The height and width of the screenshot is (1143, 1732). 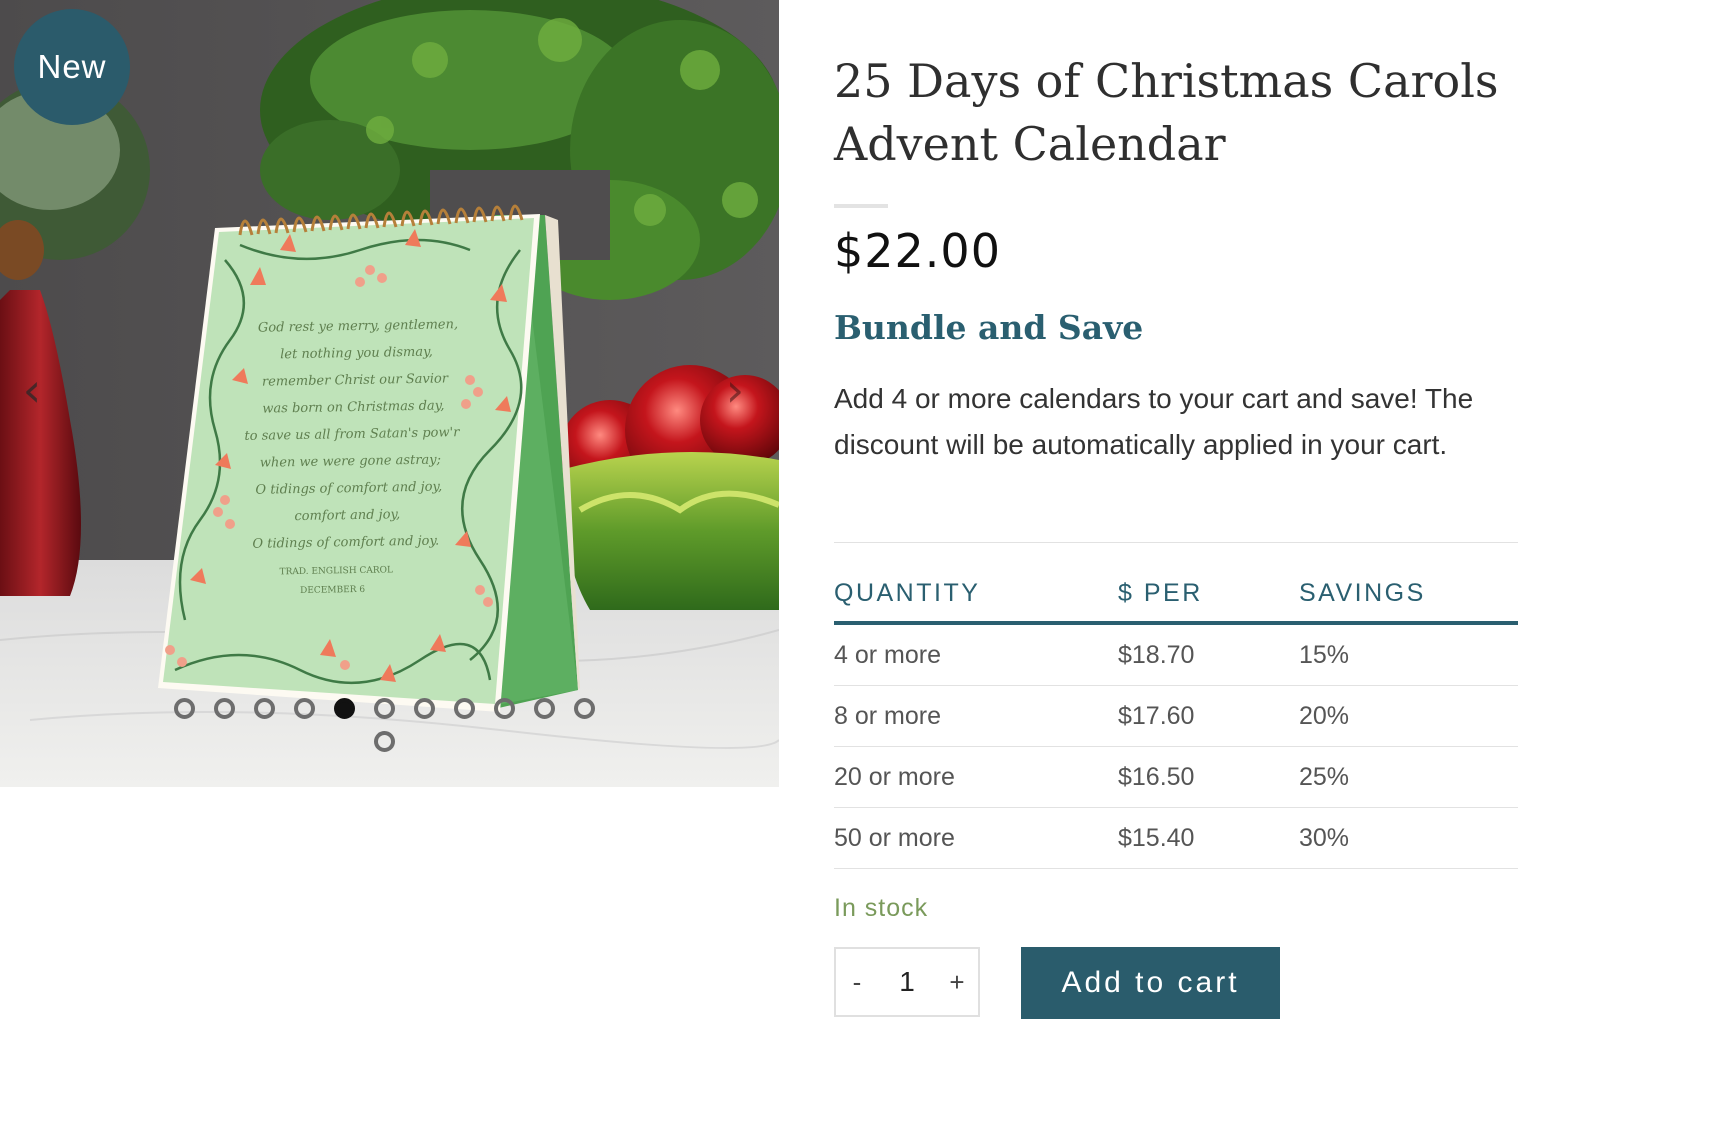 I want to click on card-line: when we were gone astray;, so click(x=350, y=462).